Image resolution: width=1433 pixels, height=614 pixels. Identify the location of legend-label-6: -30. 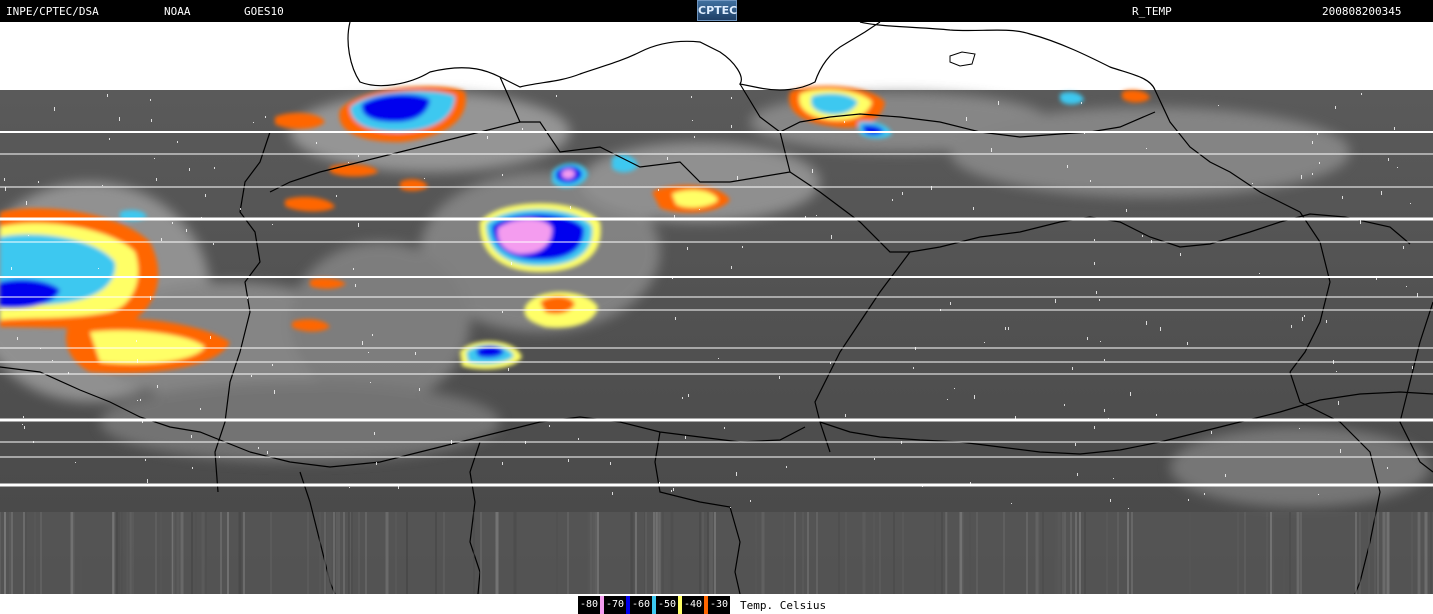
(719, 605).